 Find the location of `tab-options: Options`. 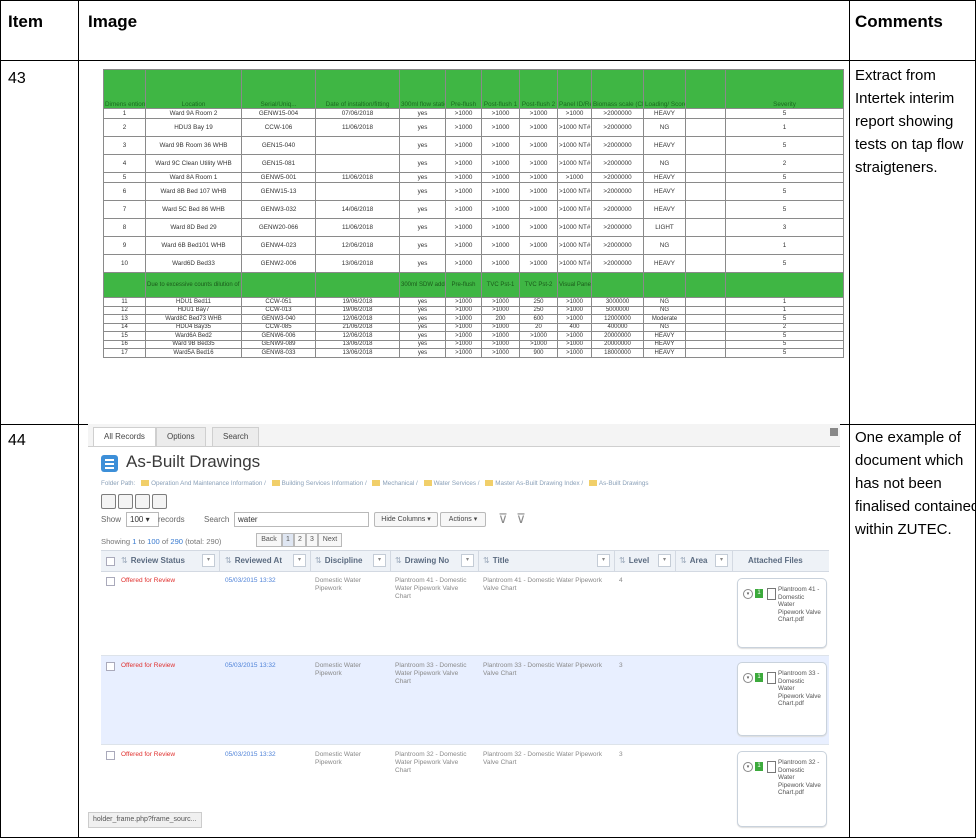

tab-options: Options is located at coordinates (181, 436).